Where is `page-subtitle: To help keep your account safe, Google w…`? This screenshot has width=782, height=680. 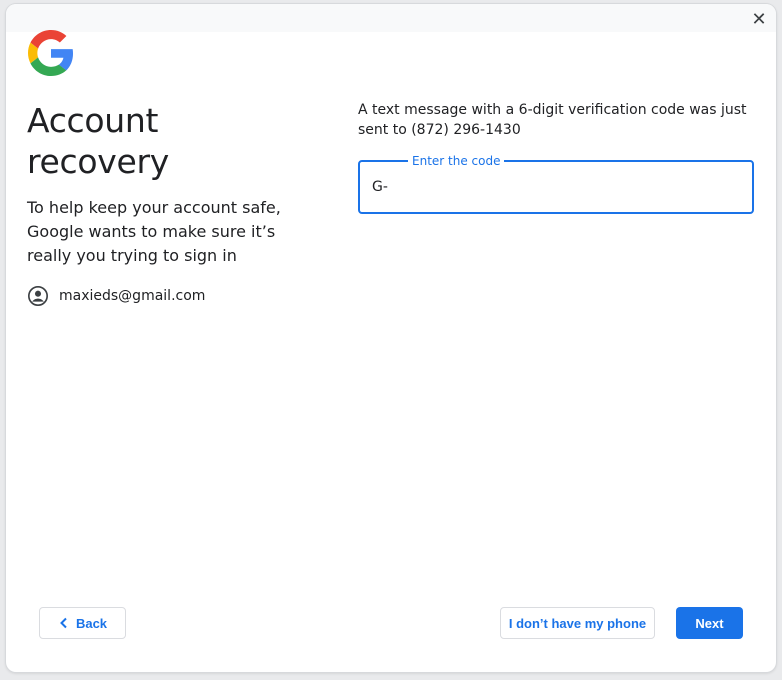
page-subtitle: To help keep your account safe, Google w… is located at coordinates (154, 231).